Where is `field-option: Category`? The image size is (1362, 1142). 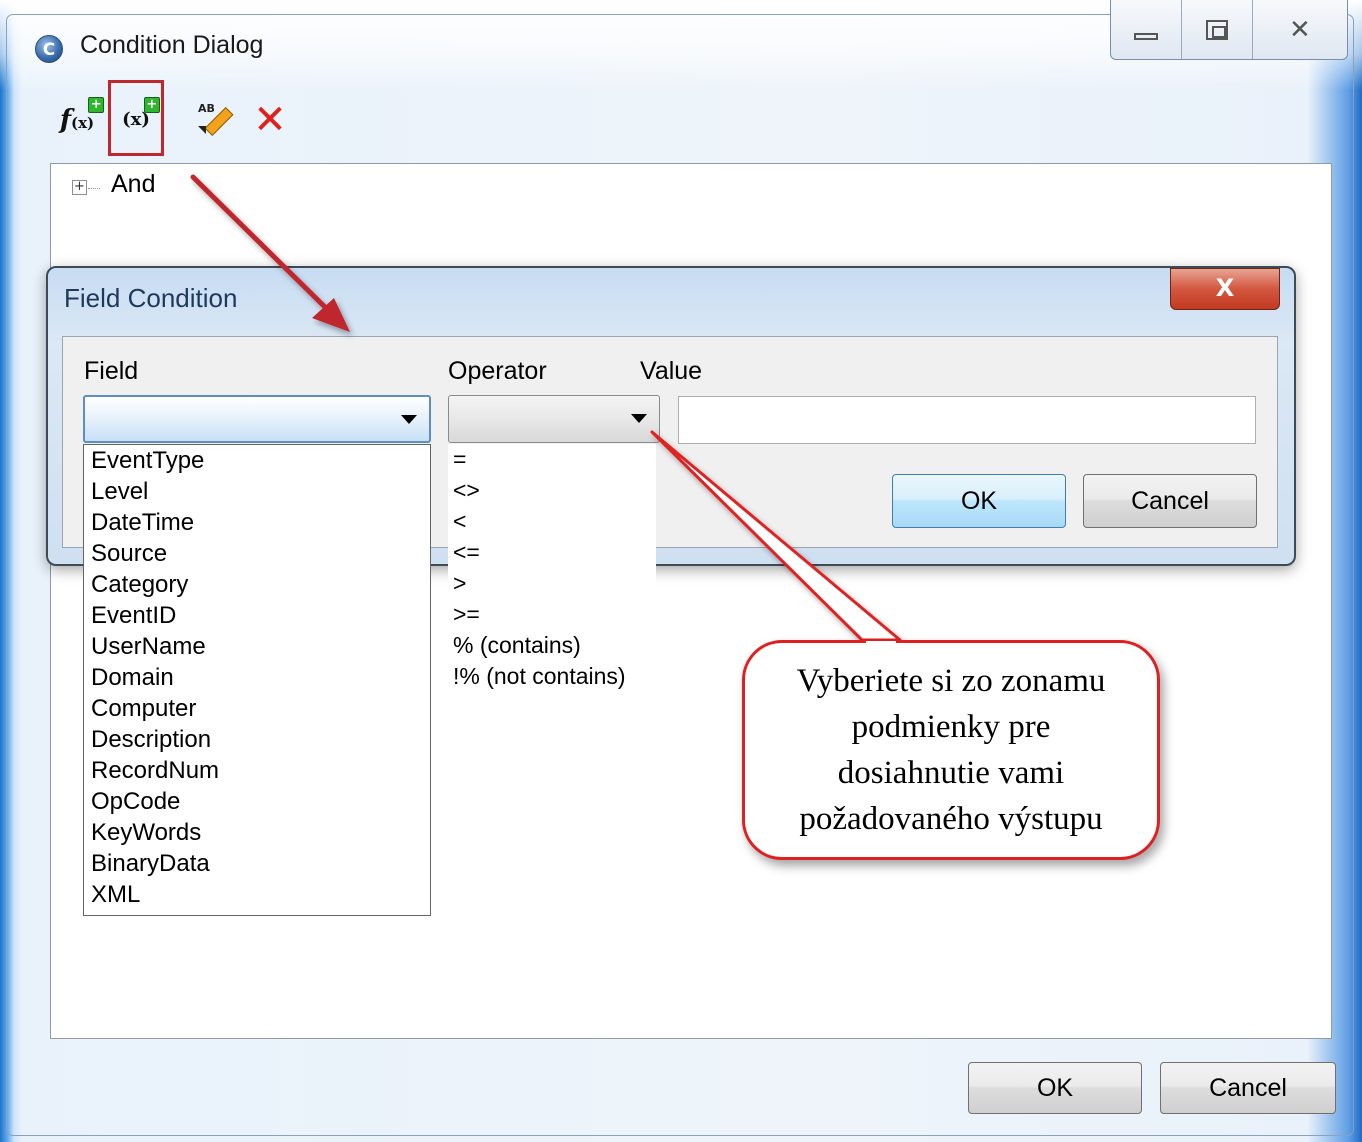 field-option: Category is located at coordinates (257, 584).